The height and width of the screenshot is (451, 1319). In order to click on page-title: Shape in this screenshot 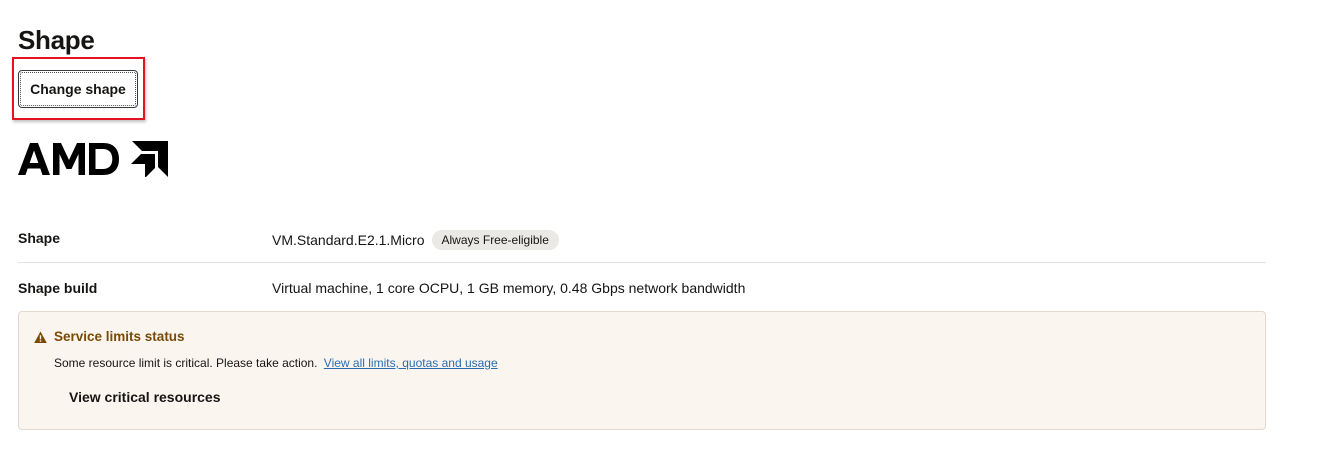, I will do `click(56, 40)`.